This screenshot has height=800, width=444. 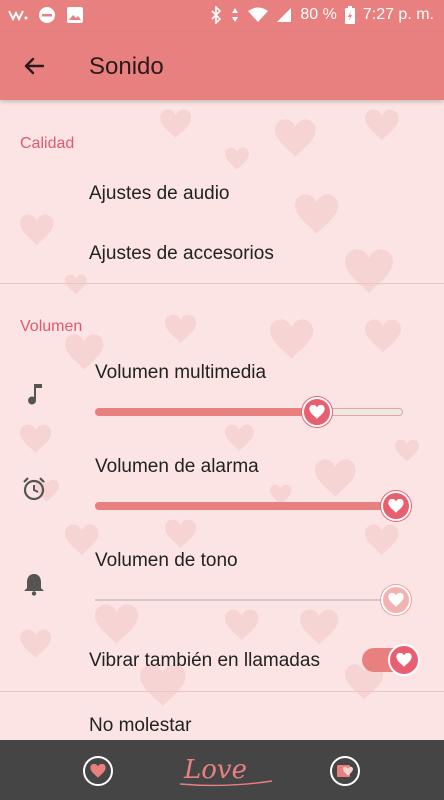 I want to click on bell-icon, so click(x=34, y=585).